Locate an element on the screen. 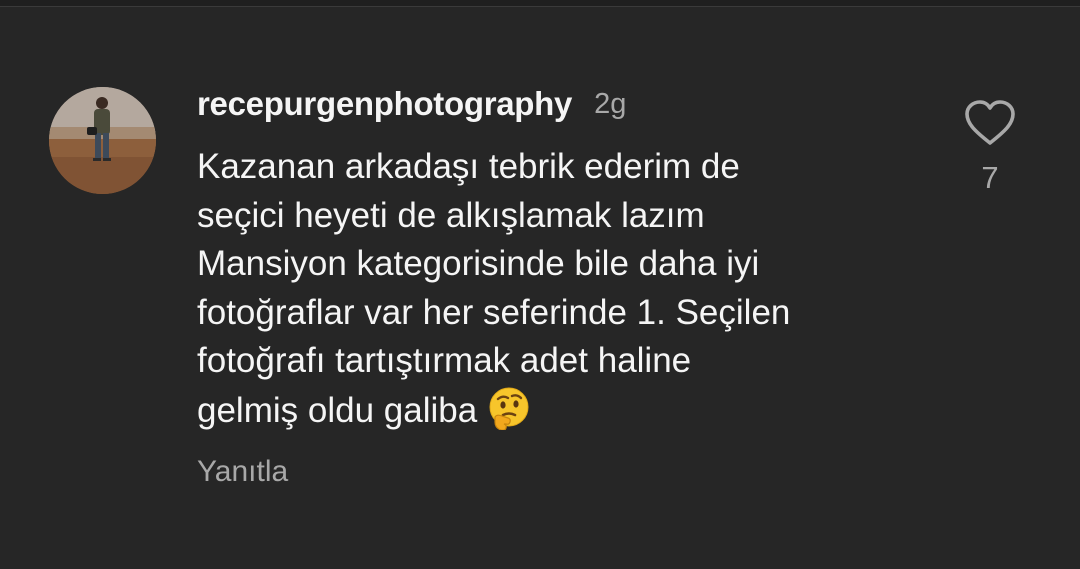  comment-line: Kazanan arkadaşı tebrik ederim de is located at coordinates (468, 166).